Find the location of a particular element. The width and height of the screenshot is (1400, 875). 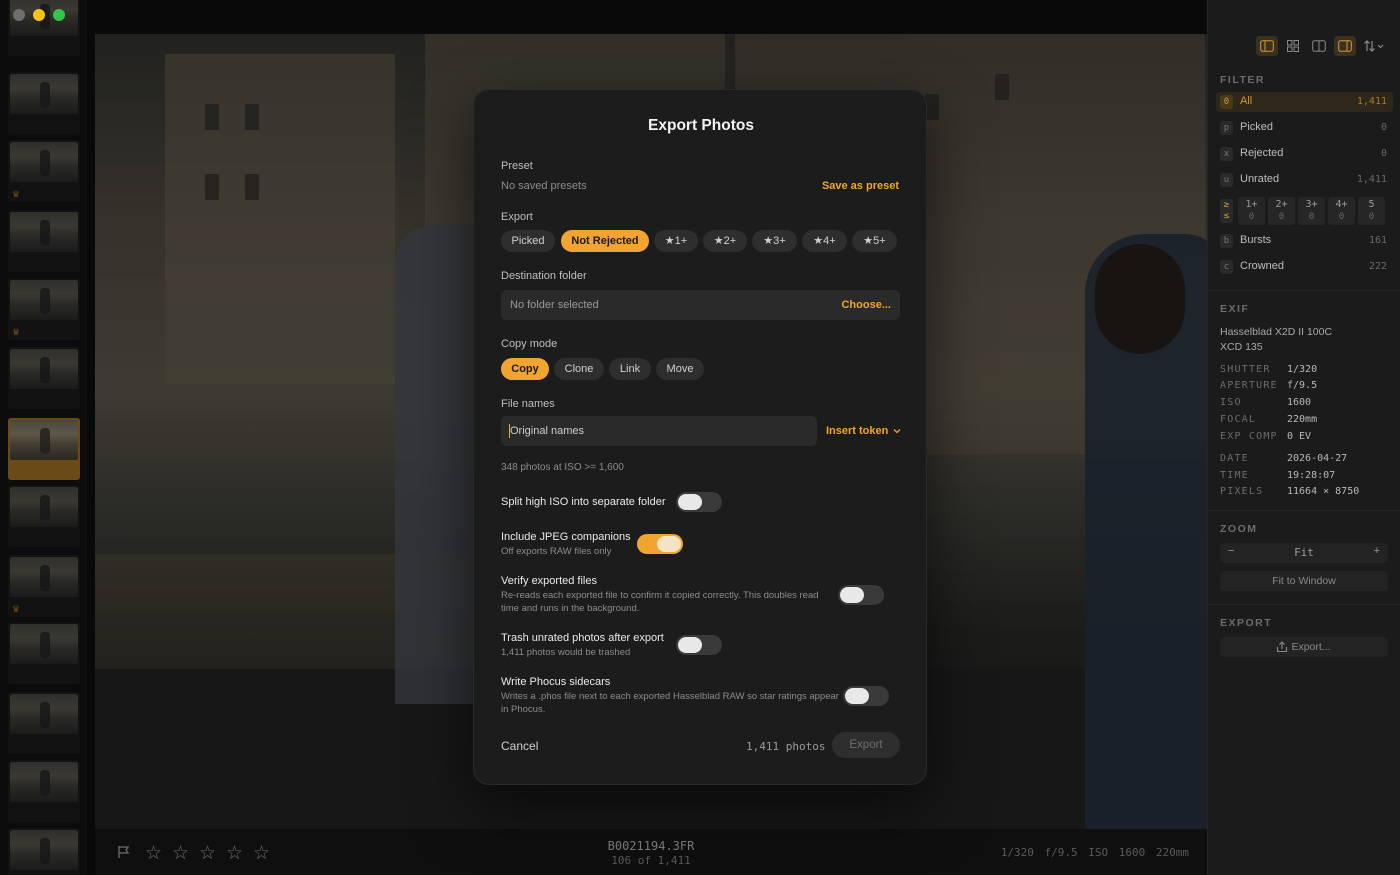

sort-icon is located at coordinates (1375, 46).